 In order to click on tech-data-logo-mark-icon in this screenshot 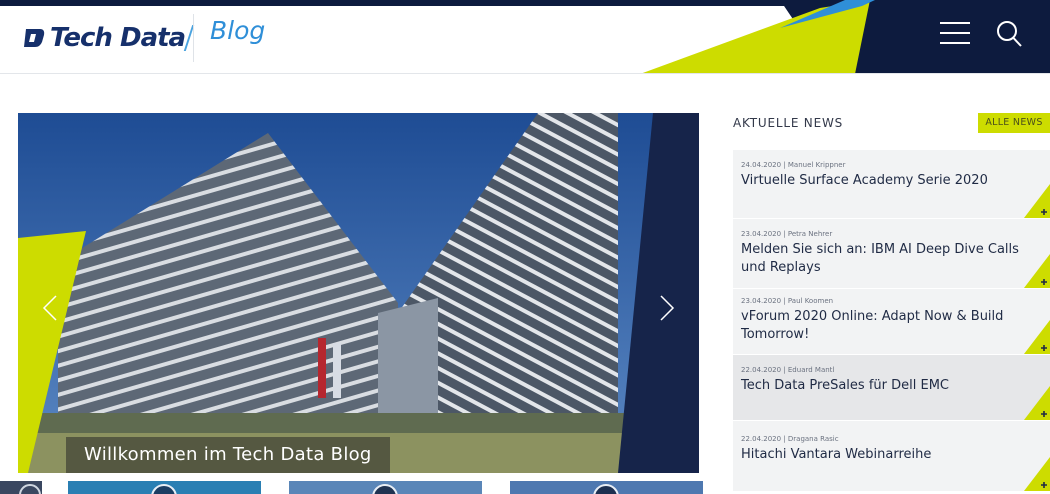, I will do `click(34, 38)`.